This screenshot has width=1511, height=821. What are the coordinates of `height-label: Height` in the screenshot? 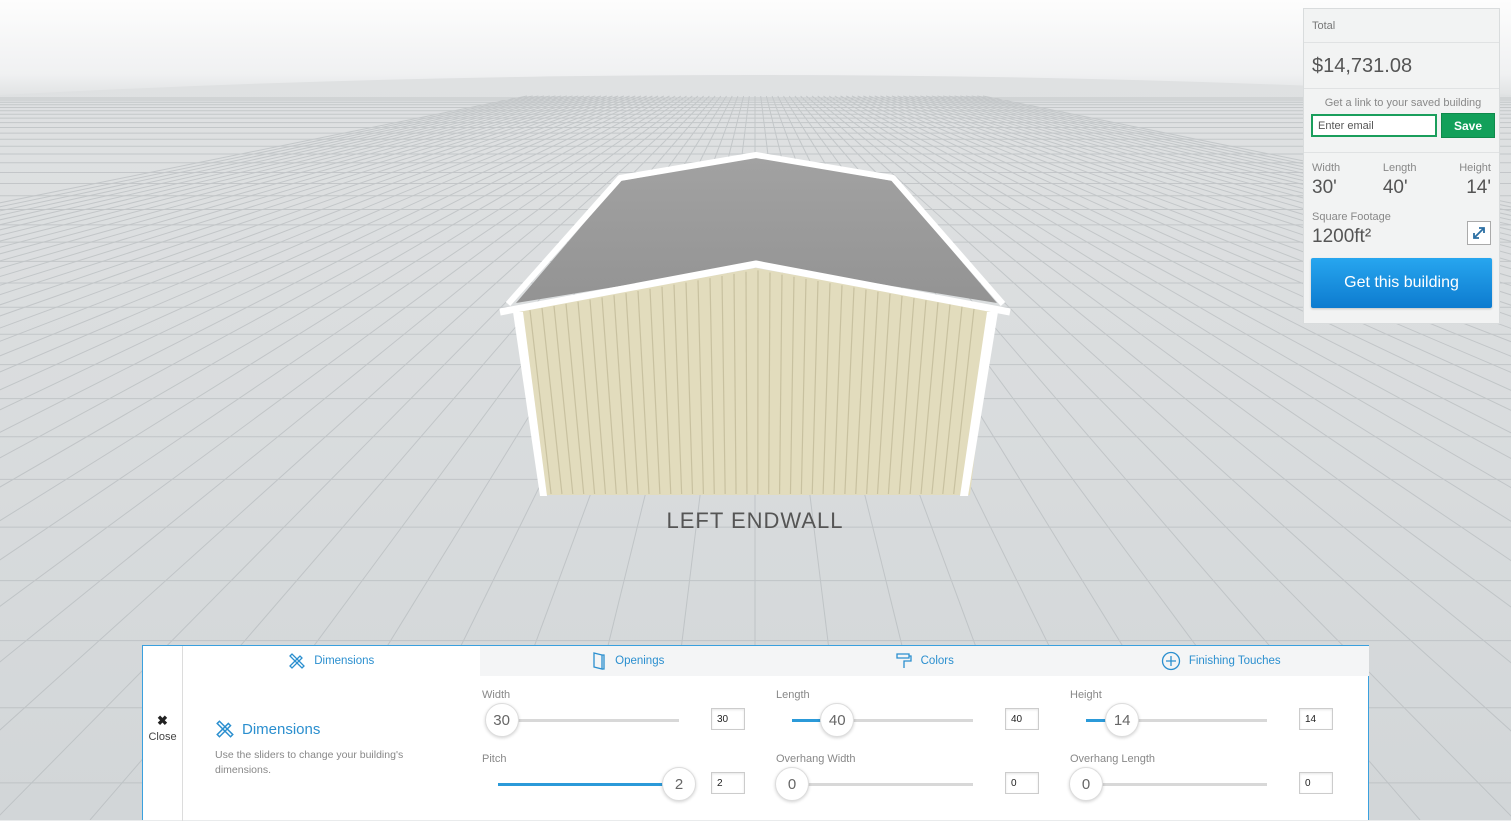 It's located at (1086, 695).